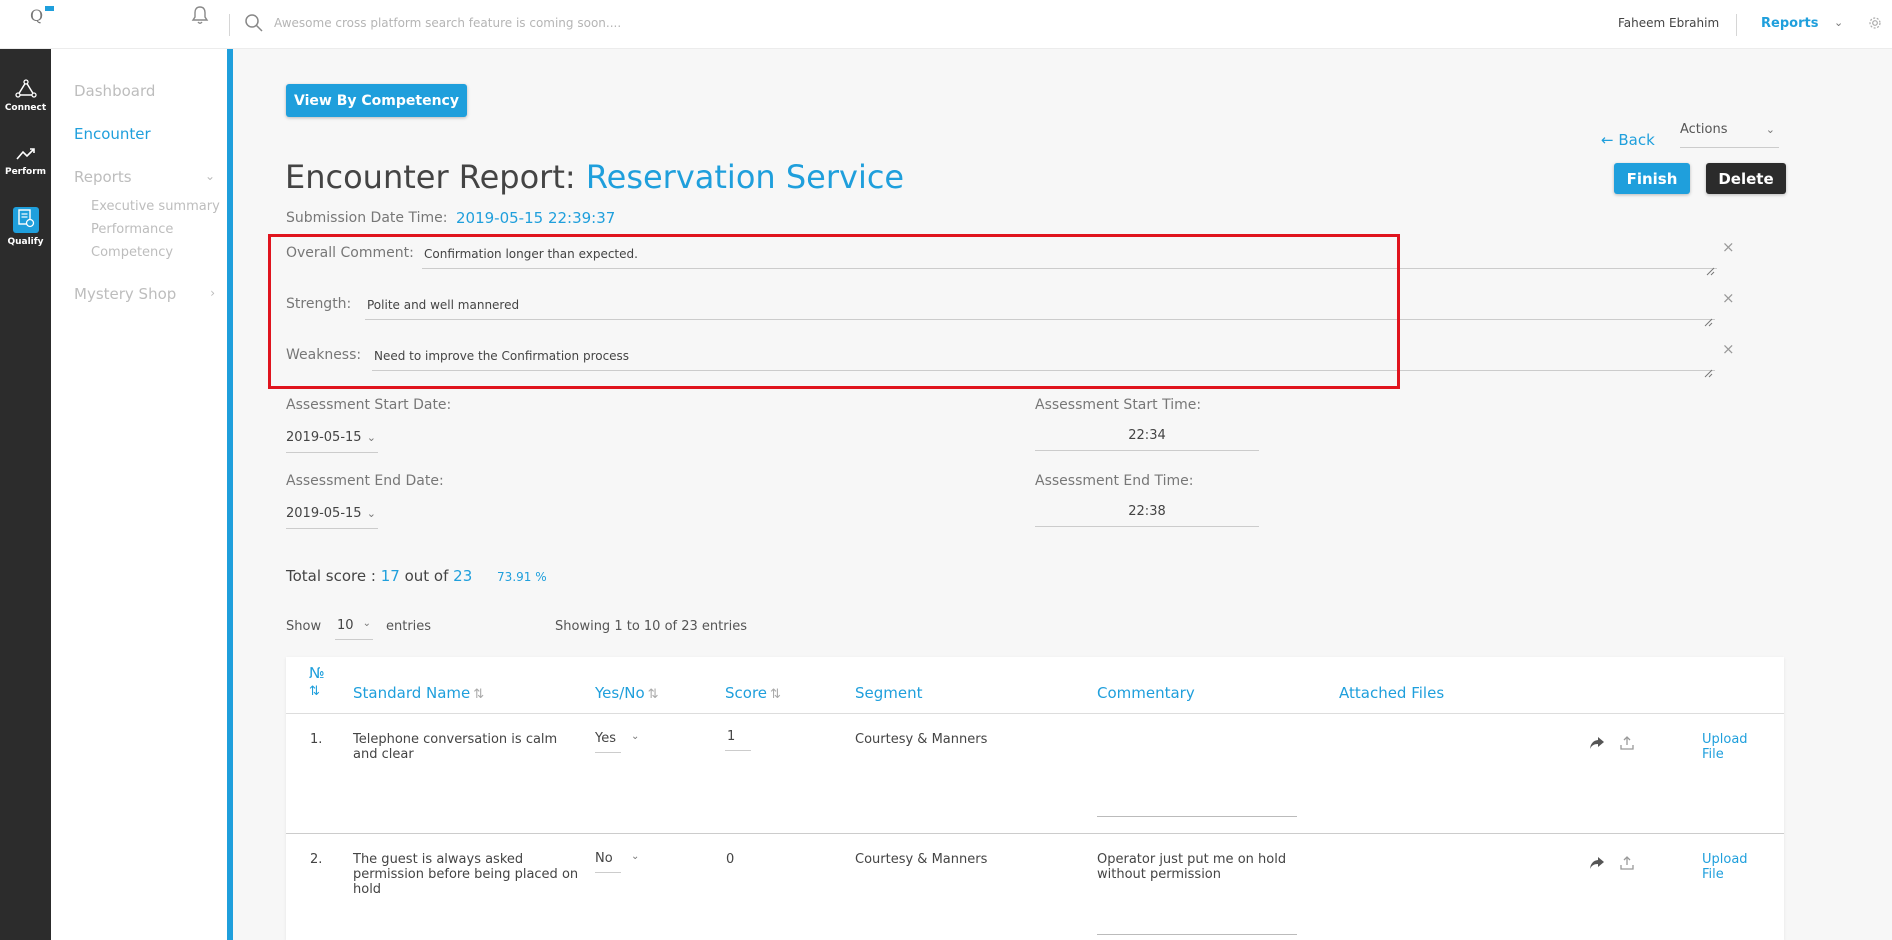 This screenshot has width=1892, height=940. I want to click on bell-icon, so click(200, 15).